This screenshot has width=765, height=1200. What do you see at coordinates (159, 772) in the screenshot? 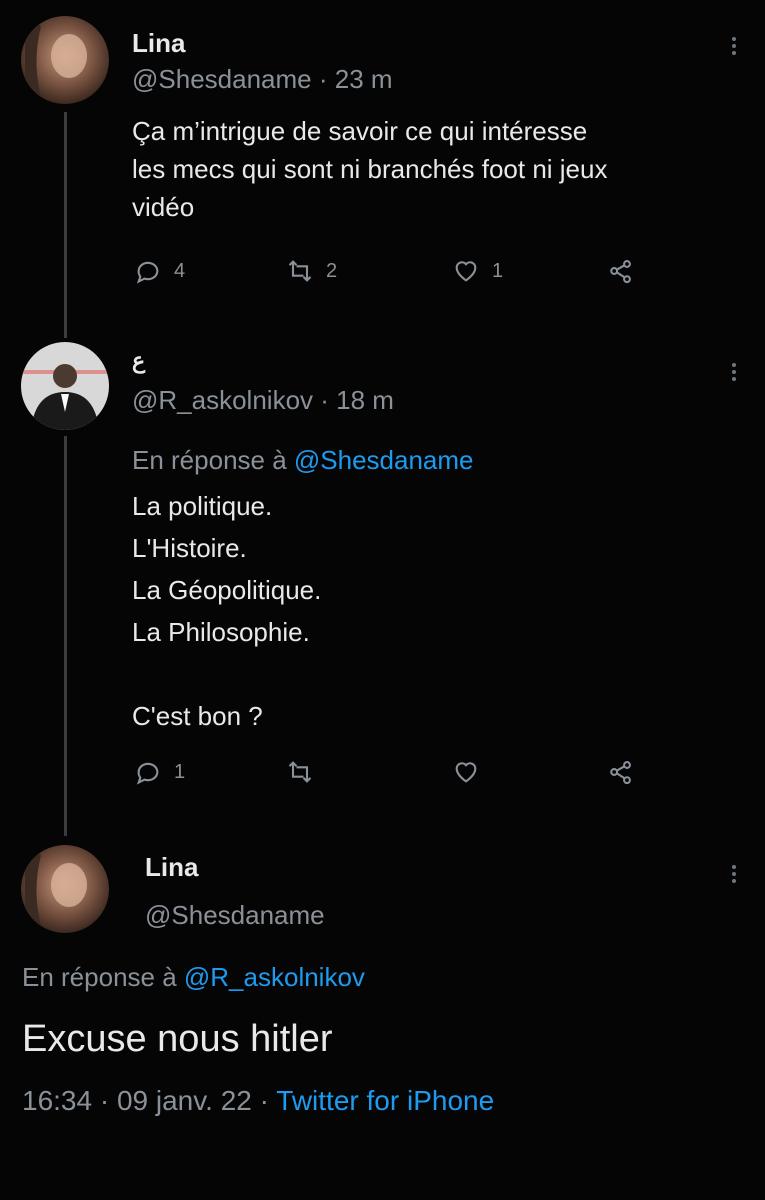
I see `reply-button: 1` at bounding box center [159, 772].